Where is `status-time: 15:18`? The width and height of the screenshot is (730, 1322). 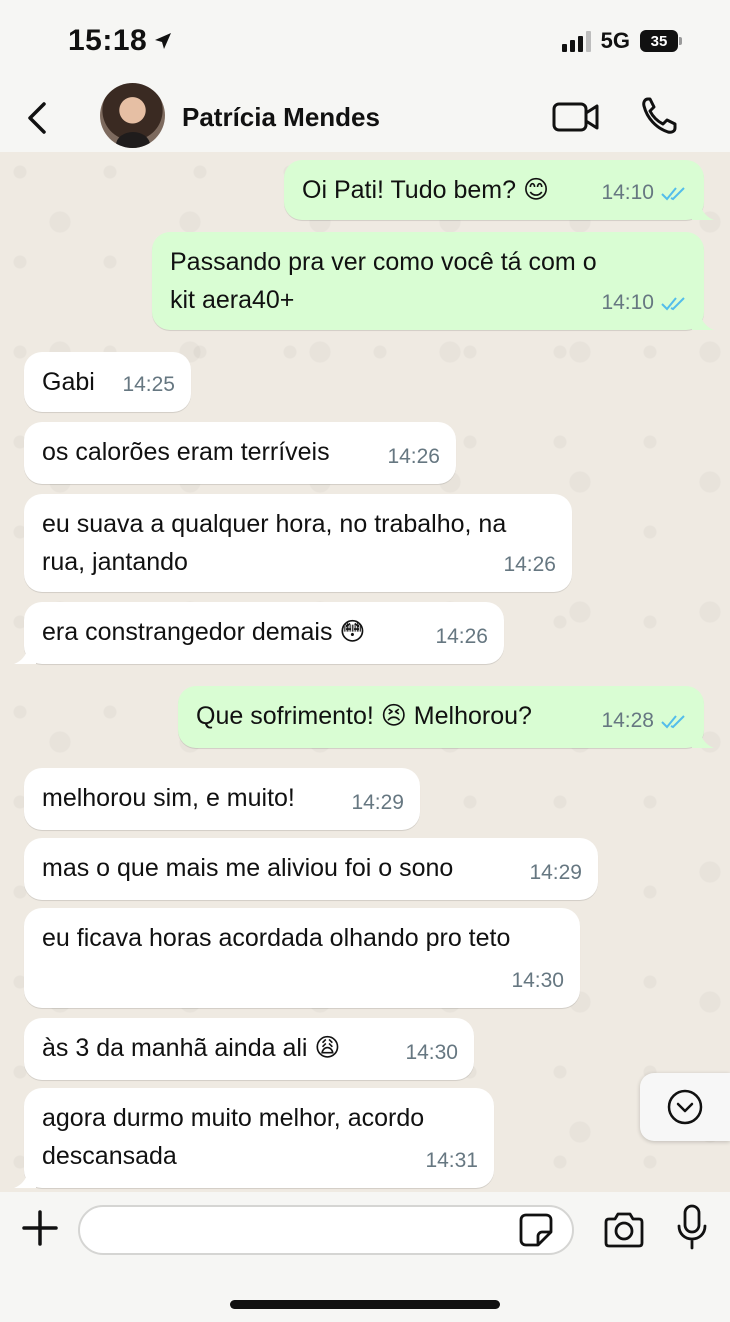 status-time: 15:18 is located at coordinates (120, 41).